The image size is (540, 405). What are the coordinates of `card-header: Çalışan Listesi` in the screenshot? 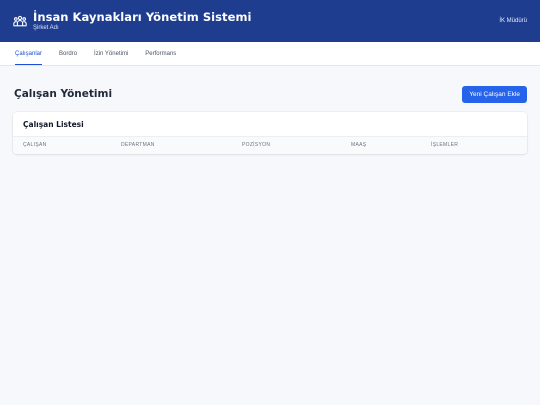 It's located at (270, 124).